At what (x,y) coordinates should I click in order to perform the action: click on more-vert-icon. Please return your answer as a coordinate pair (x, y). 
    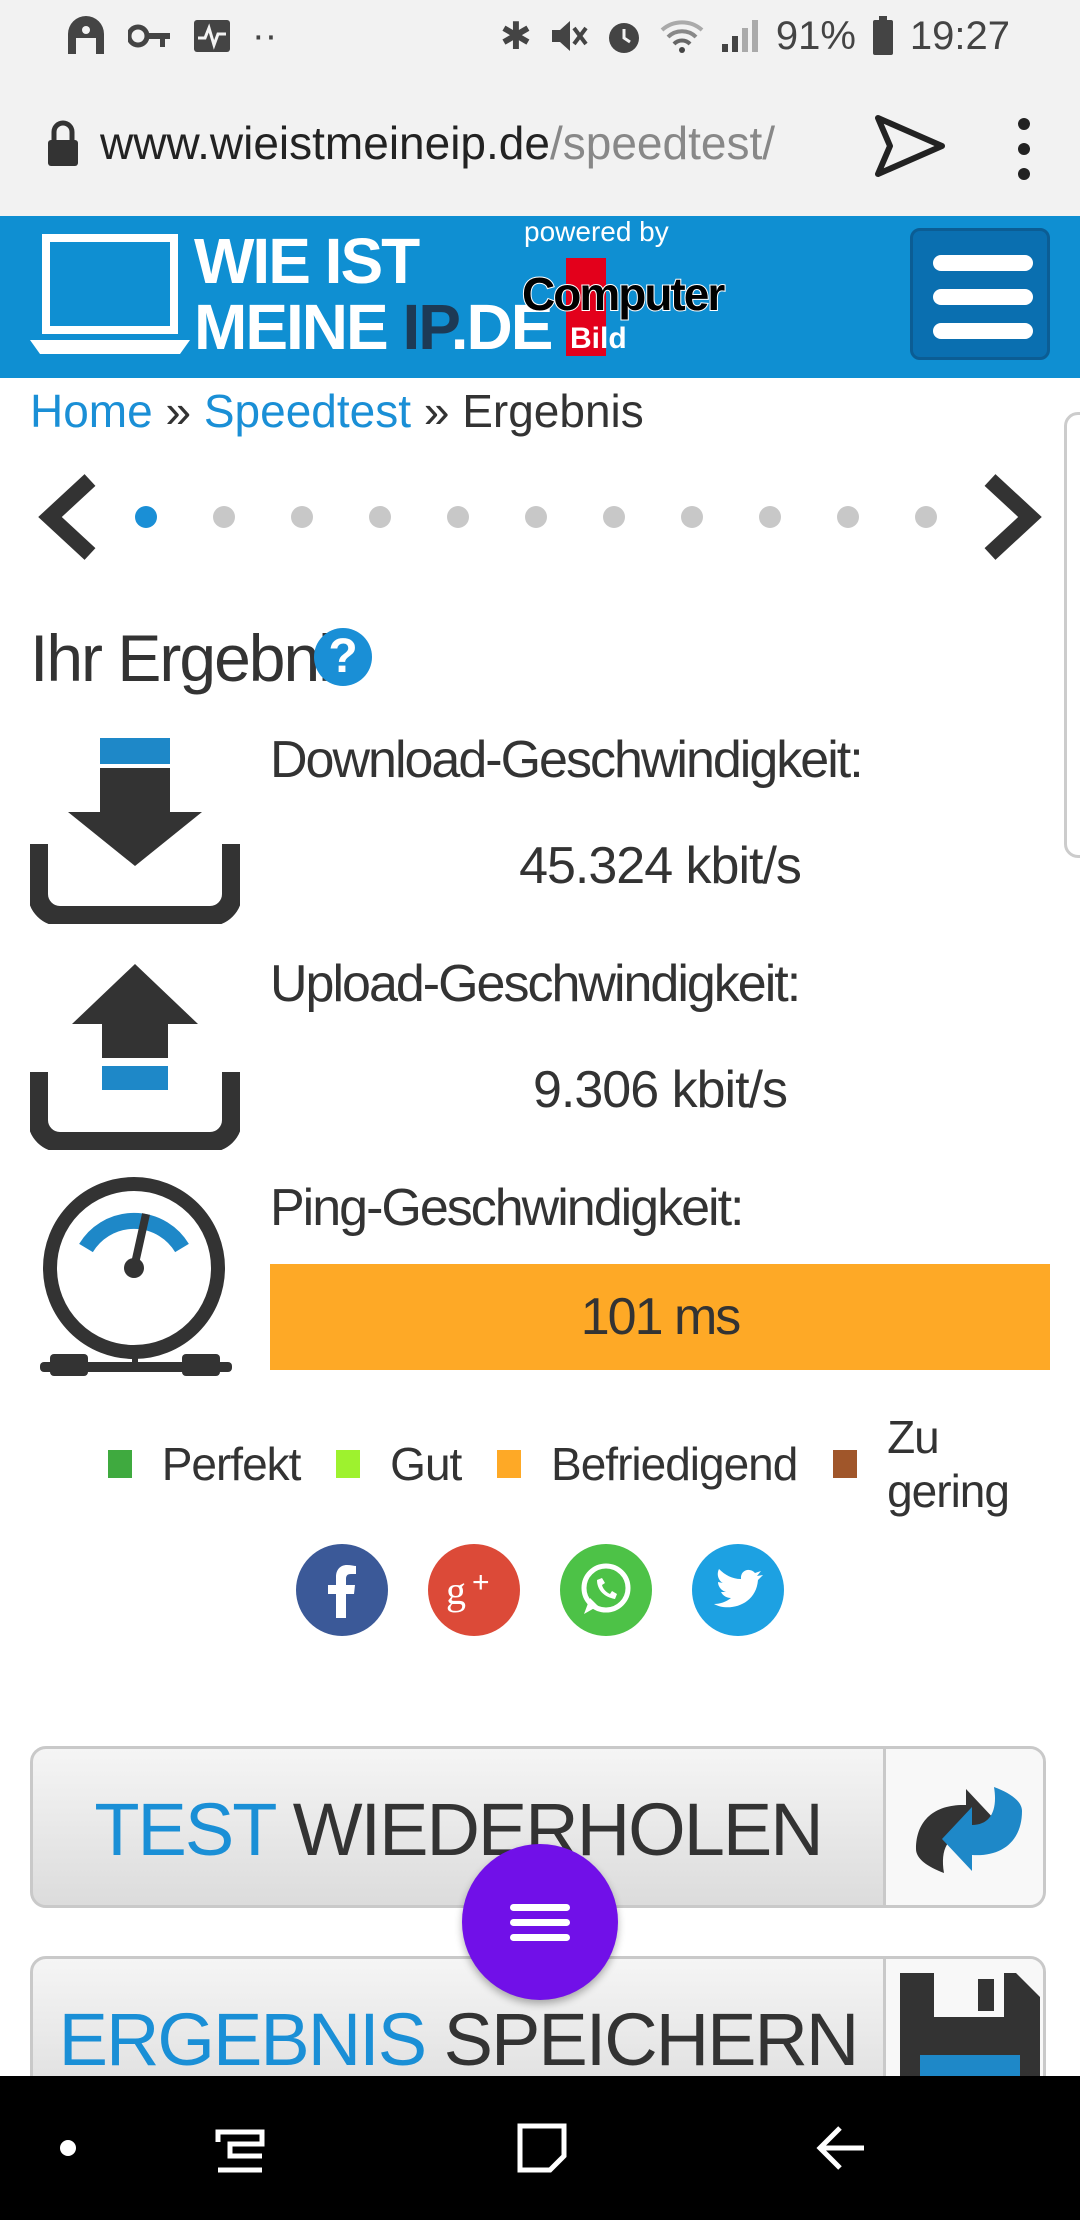
    Looking at the image, I should click on (1024, 149).